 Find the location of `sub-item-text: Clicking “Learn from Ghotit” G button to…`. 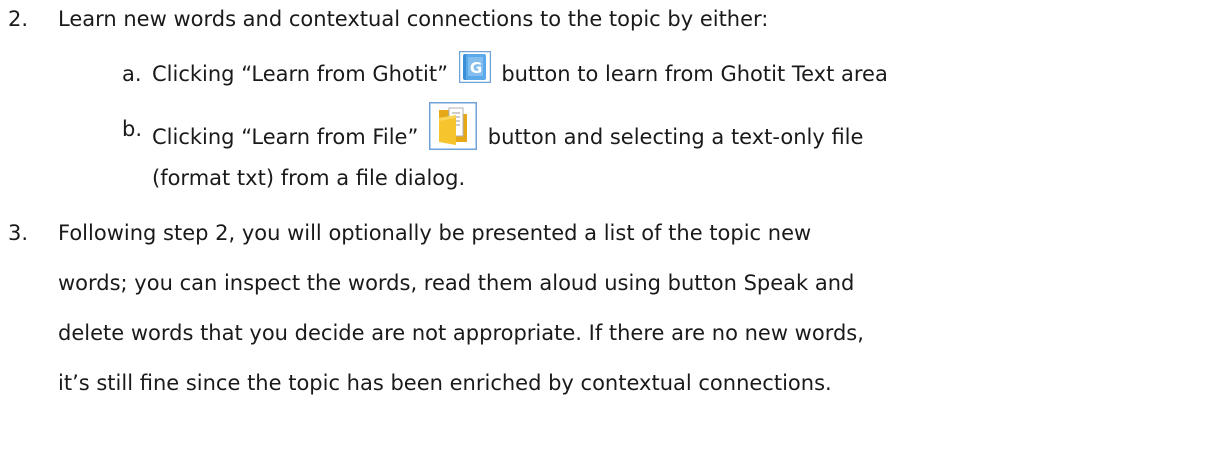

sub-item-text: Clicking “Learn from Ghotit” G button to… is located at coordinates (520, 70).